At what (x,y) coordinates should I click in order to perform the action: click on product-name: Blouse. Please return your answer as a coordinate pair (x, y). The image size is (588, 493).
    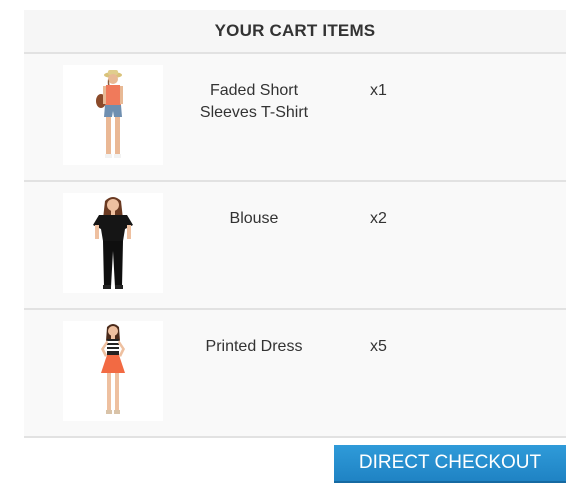
    Looking at the image, I should click on (254, 219).